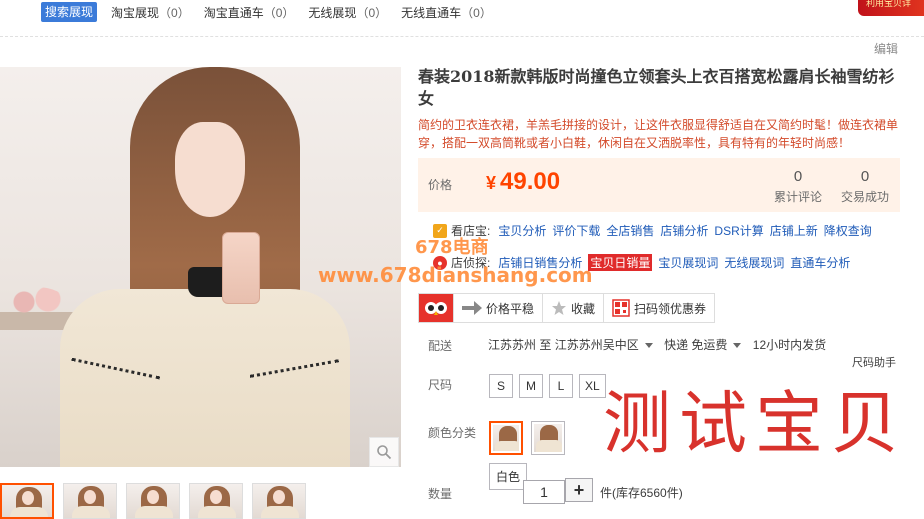 Image resolution: width=924 pixels, height=519 pixels. What do you see at coordinates (476, 12) in the screenshot?
I see `mobile-ztc-count: （0）` at bounding box center [476, 12].